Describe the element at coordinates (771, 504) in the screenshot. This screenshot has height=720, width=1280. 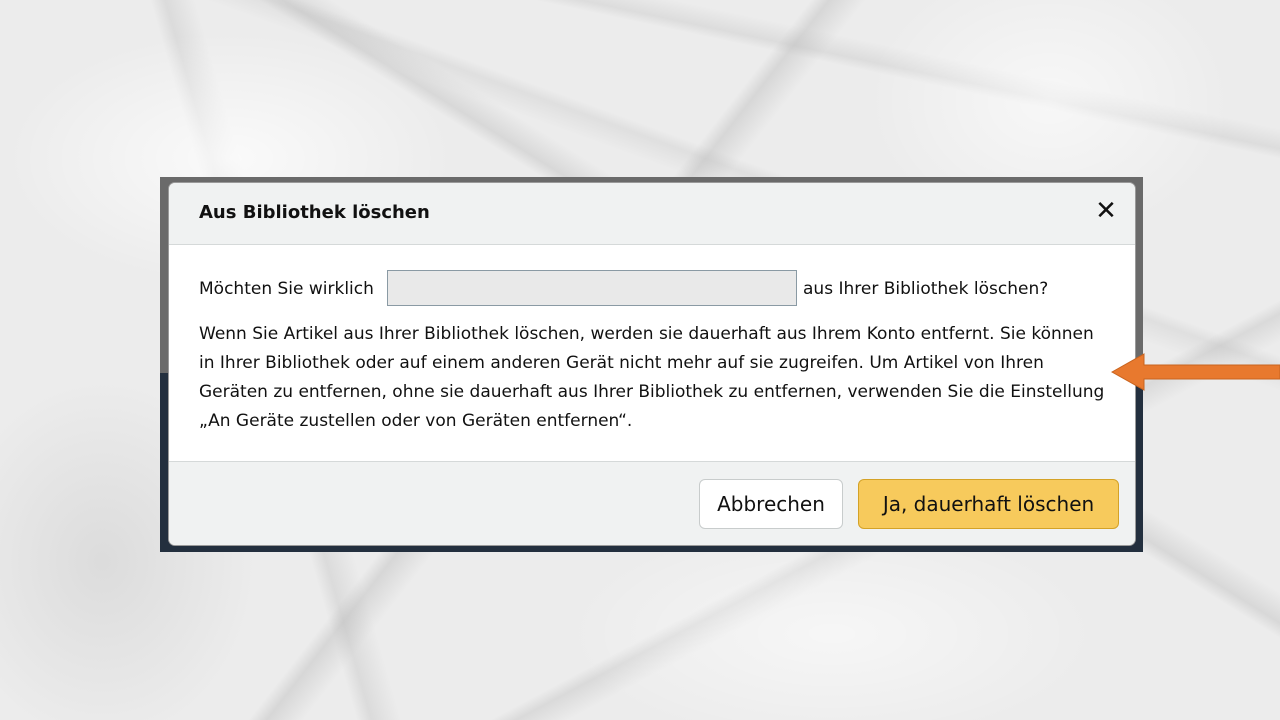
I see `cancel-button: Abbrechen` at that location.